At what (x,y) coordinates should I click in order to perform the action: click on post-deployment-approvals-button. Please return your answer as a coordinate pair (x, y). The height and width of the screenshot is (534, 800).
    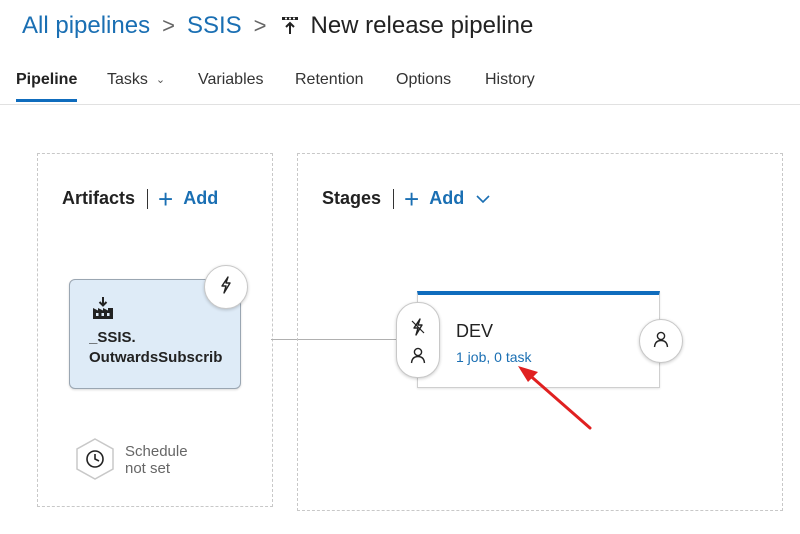
    Looking at the image, I should click on (661, 341).